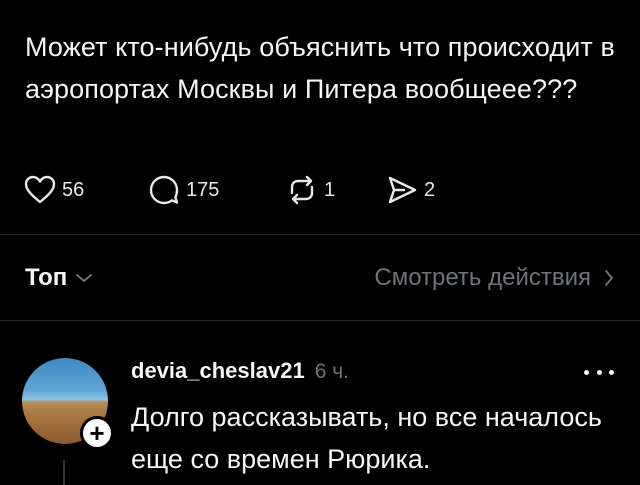  Describe the element at coordinates (84, 278) in the screenshot. I see `chevron-down-icon` at that location.